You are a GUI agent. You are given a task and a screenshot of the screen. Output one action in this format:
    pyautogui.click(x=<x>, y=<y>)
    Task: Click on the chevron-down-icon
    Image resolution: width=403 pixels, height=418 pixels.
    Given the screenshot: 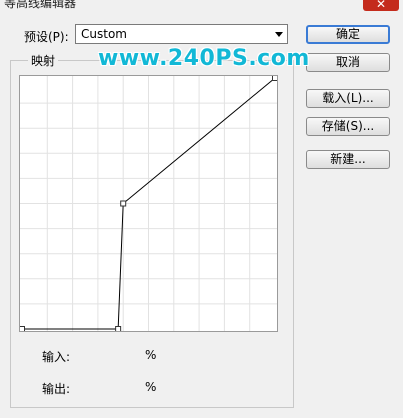 What is the action you would take?
    pyautogui.click(x=279, y=34)
    